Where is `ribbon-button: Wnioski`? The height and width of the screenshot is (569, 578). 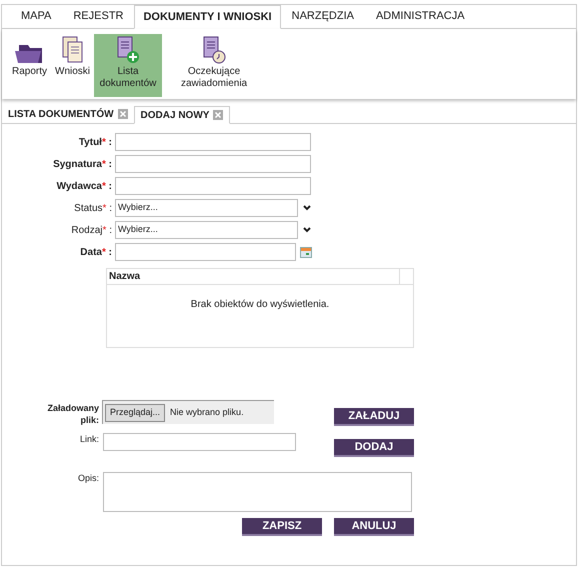 ribbon-button: Wnioski is located at coordinates (72, 65).